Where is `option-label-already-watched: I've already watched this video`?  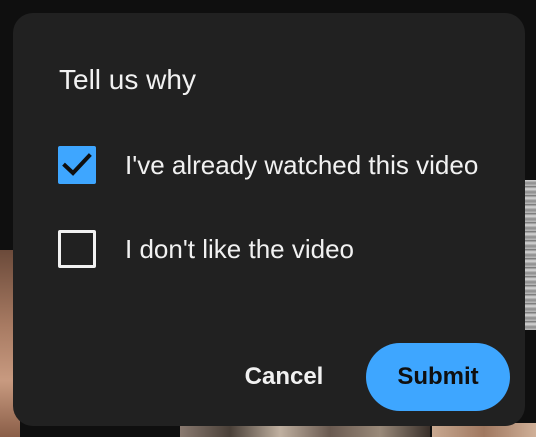 option-label-already-watched: I've already watched this video is located at coordinates (302, 164).